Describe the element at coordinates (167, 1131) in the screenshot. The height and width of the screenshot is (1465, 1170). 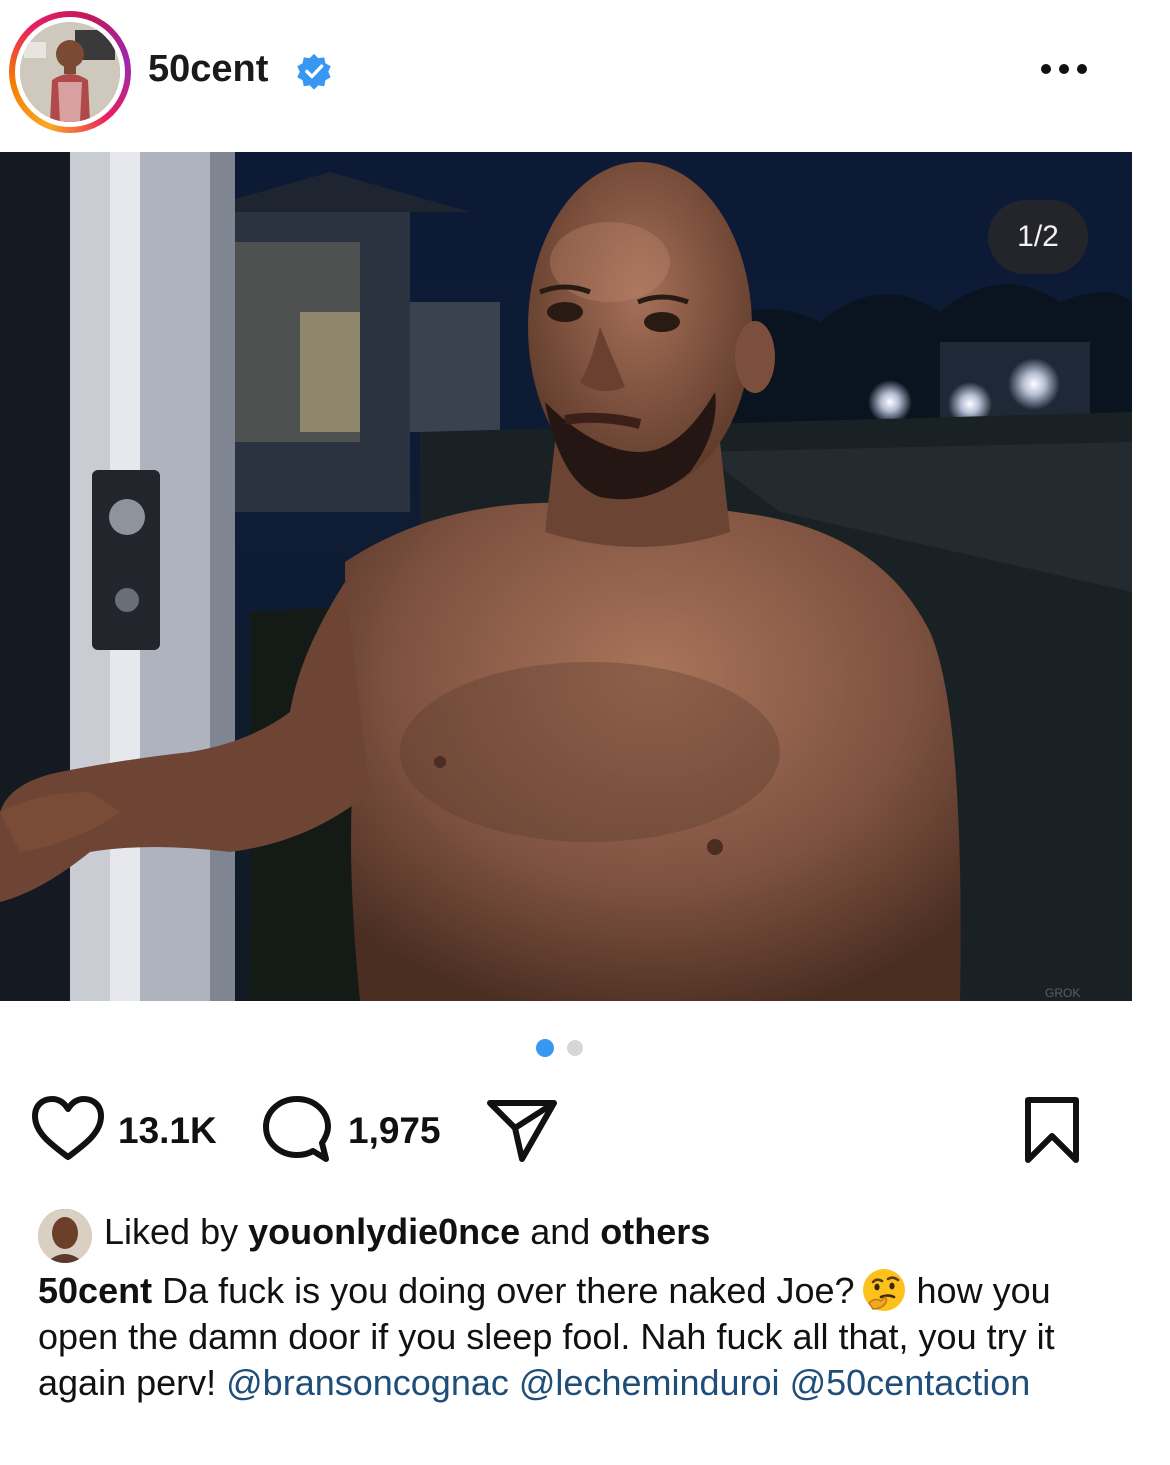
I see `like-count: 13.1K` at that location.